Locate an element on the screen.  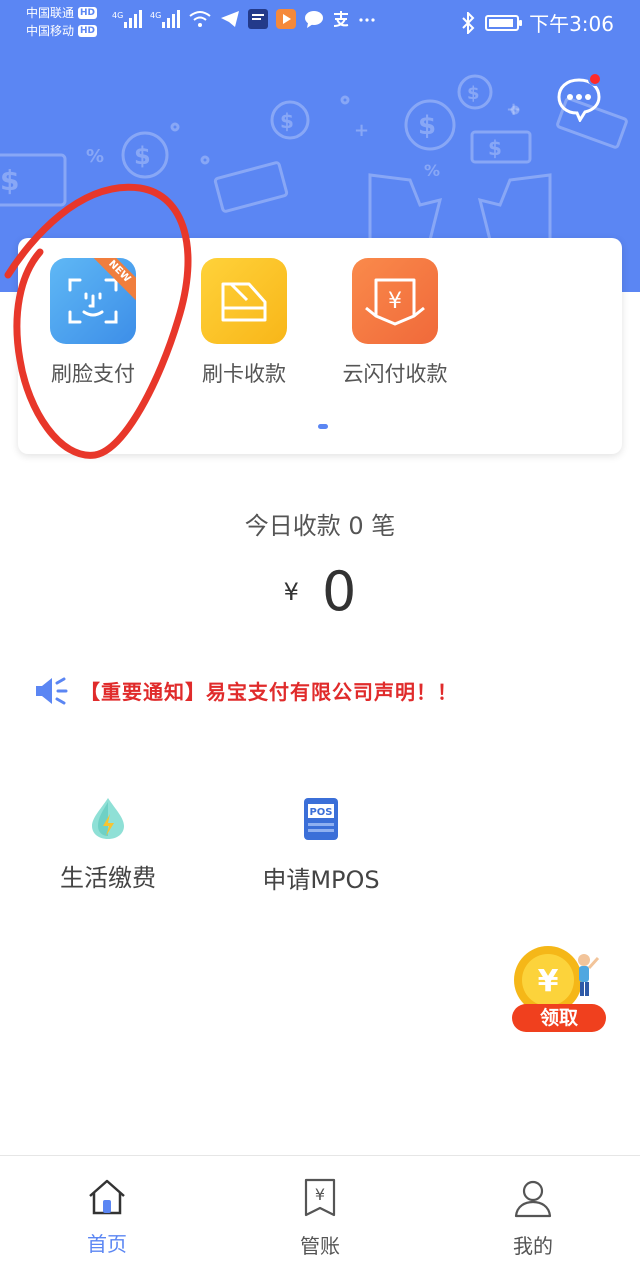
reward-float: ¥ 领取 is located at coordinates (560, 990).